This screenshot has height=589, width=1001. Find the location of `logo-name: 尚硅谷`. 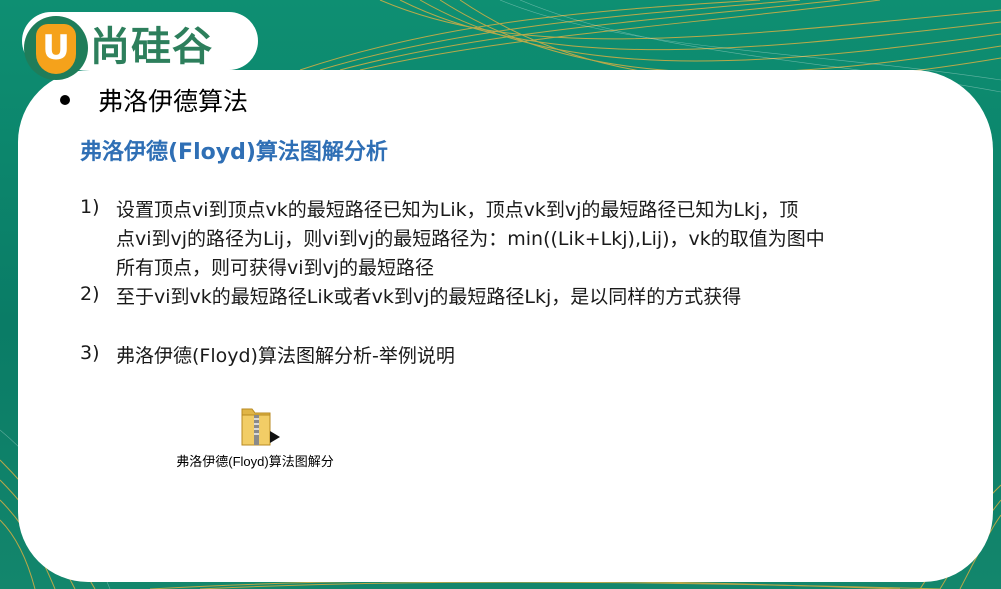

logo-name: 尚硅谷 is located at coordinates (151, 47).